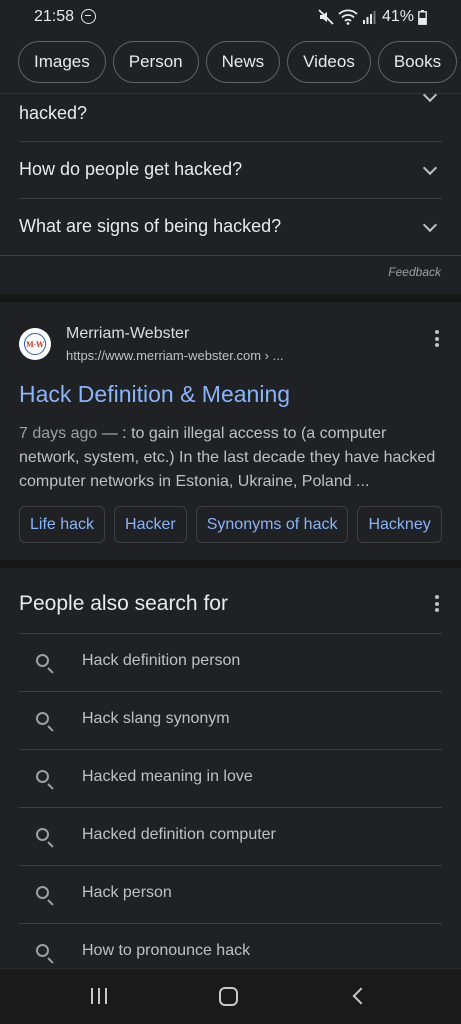 This screenshot has height=1024, width=461. What do you see at coordinates (167, 776) in the screenshot?
I see `suggestion-label: Hacked meaning in love` at bounding box center [167, 776].